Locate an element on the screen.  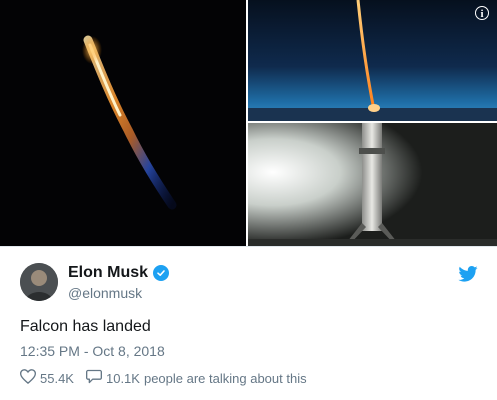
twitter-bird-icon is located at coordinates (468, 276).